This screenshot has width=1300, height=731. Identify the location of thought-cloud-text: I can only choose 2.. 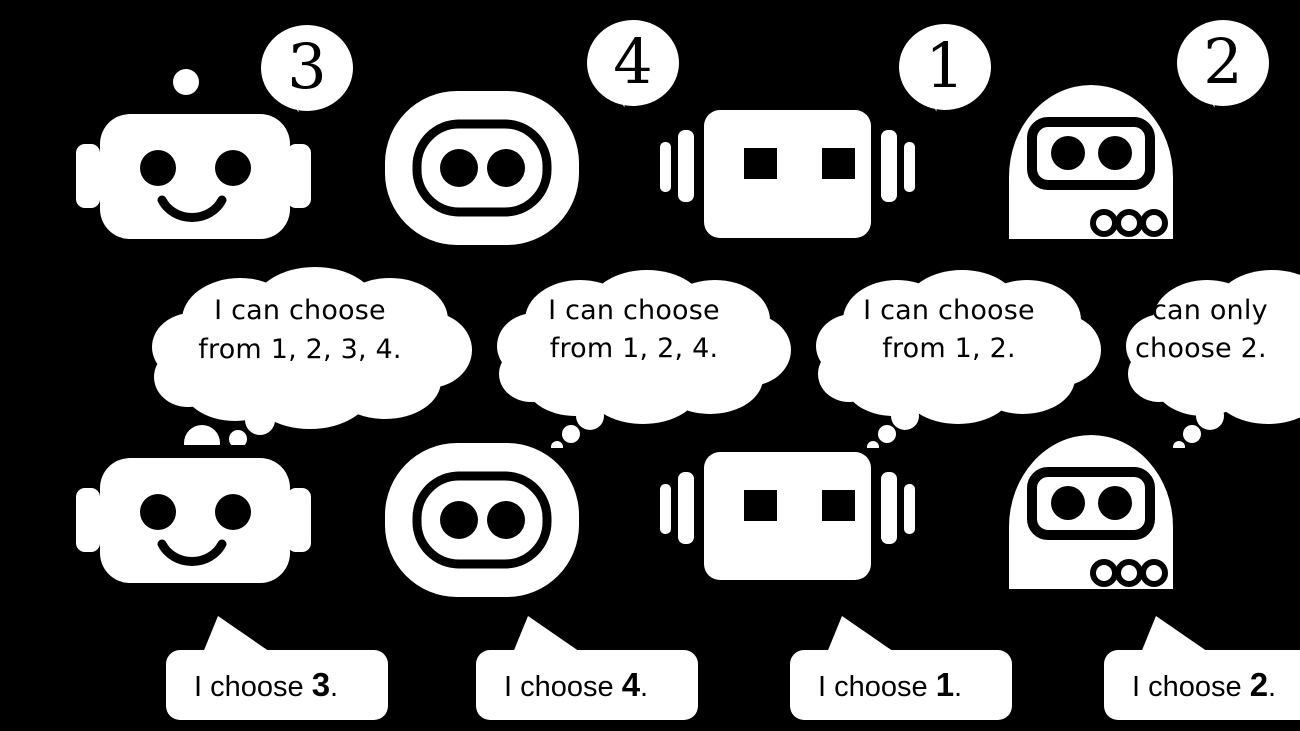
(1217, 330).